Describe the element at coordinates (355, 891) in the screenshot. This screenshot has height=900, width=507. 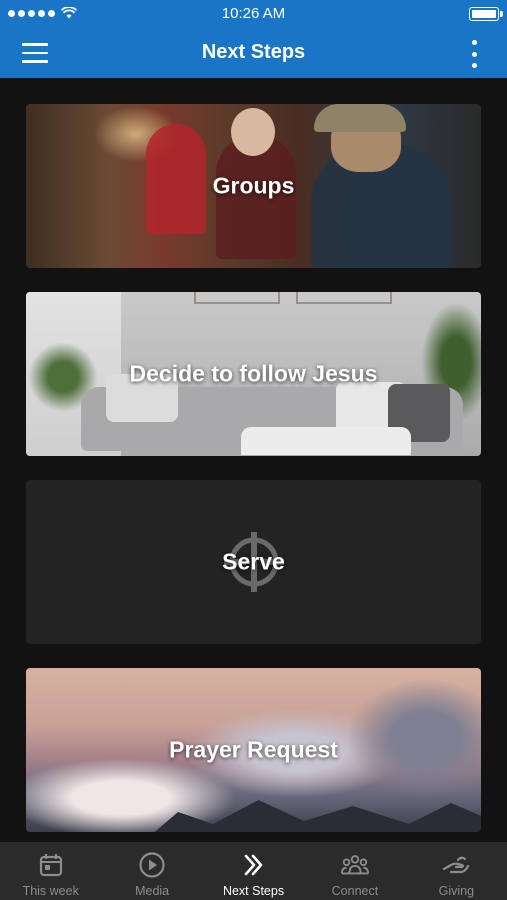
I see `nav-label: Connect` at that location.